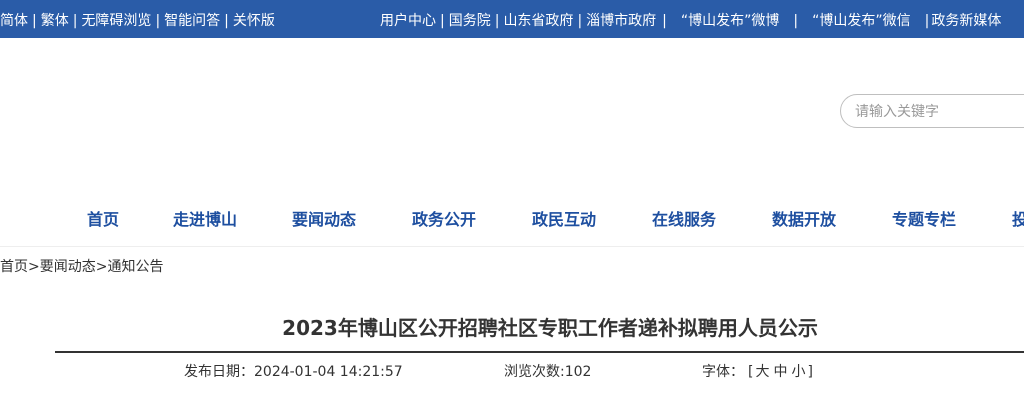  Describe the element at coordinates (205, 218) in the screenshot. I see `nav-item-about-boshan: 走进博山` at that location.